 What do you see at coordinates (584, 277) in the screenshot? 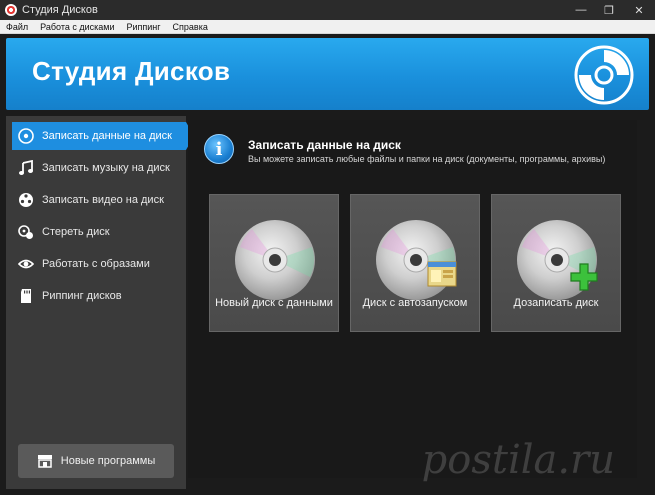
I see `plus-icon` at bounding box center [584, 277].